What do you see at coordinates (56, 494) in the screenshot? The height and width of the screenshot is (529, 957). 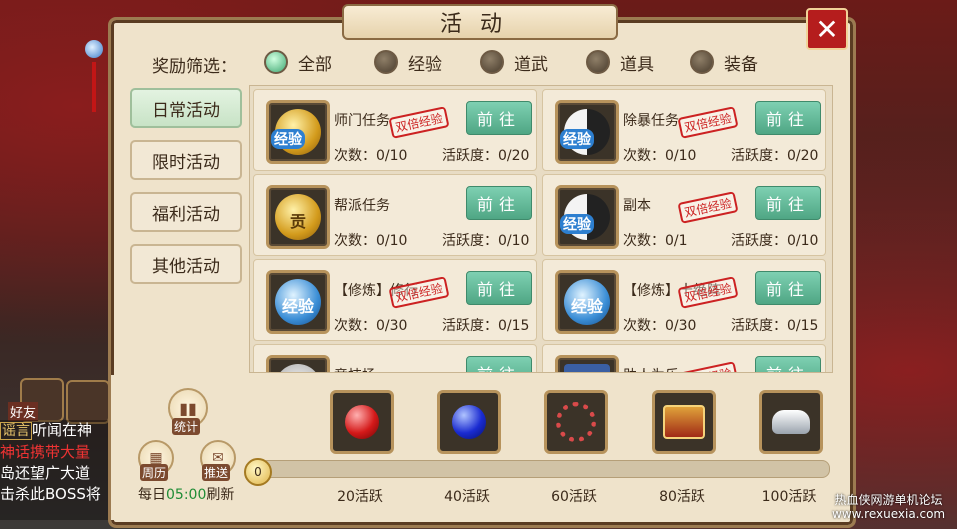 I see `chat-line: 击杀此BOSS将` at bounding box center [56, 494].